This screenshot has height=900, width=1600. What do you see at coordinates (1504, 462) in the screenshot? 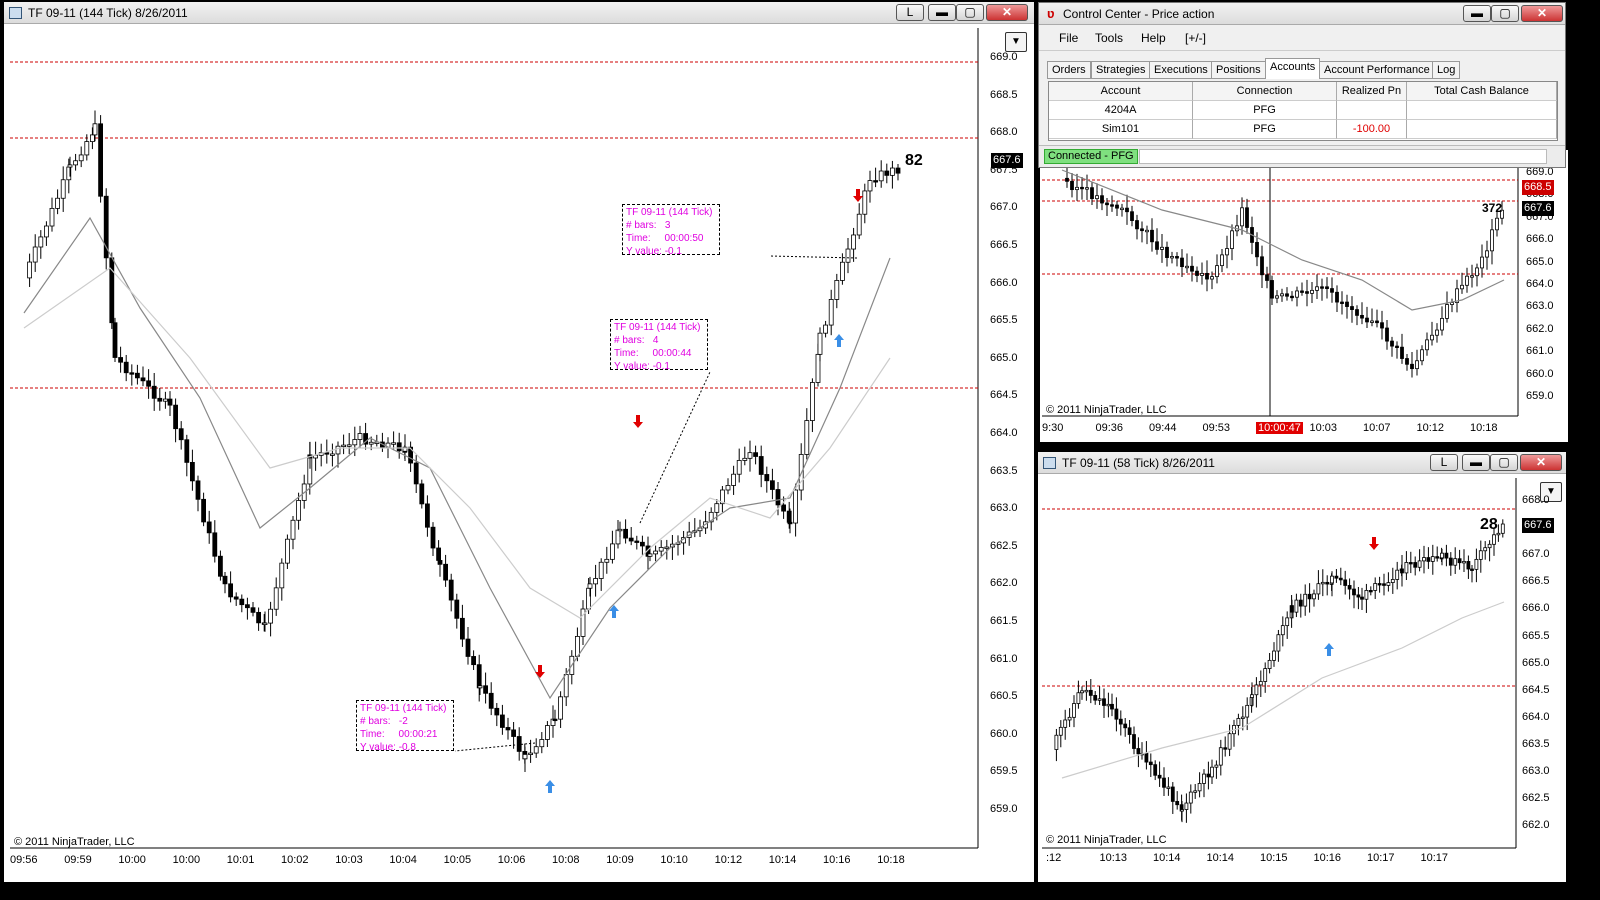
I see `tick58-maximize-button: ▢` at bounding box center [1504, 462].